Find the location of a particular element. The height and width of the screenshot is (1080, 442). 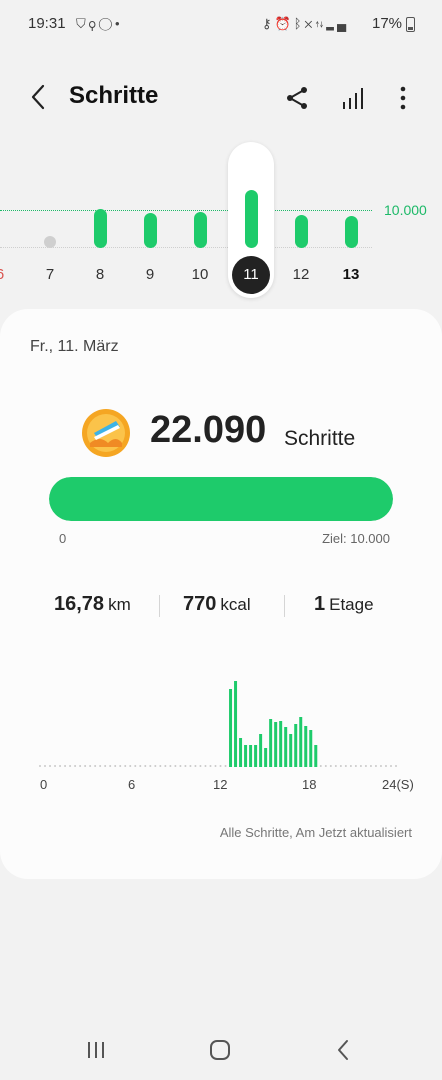

week-day-label: 7 is located at coordinates (50, 274).